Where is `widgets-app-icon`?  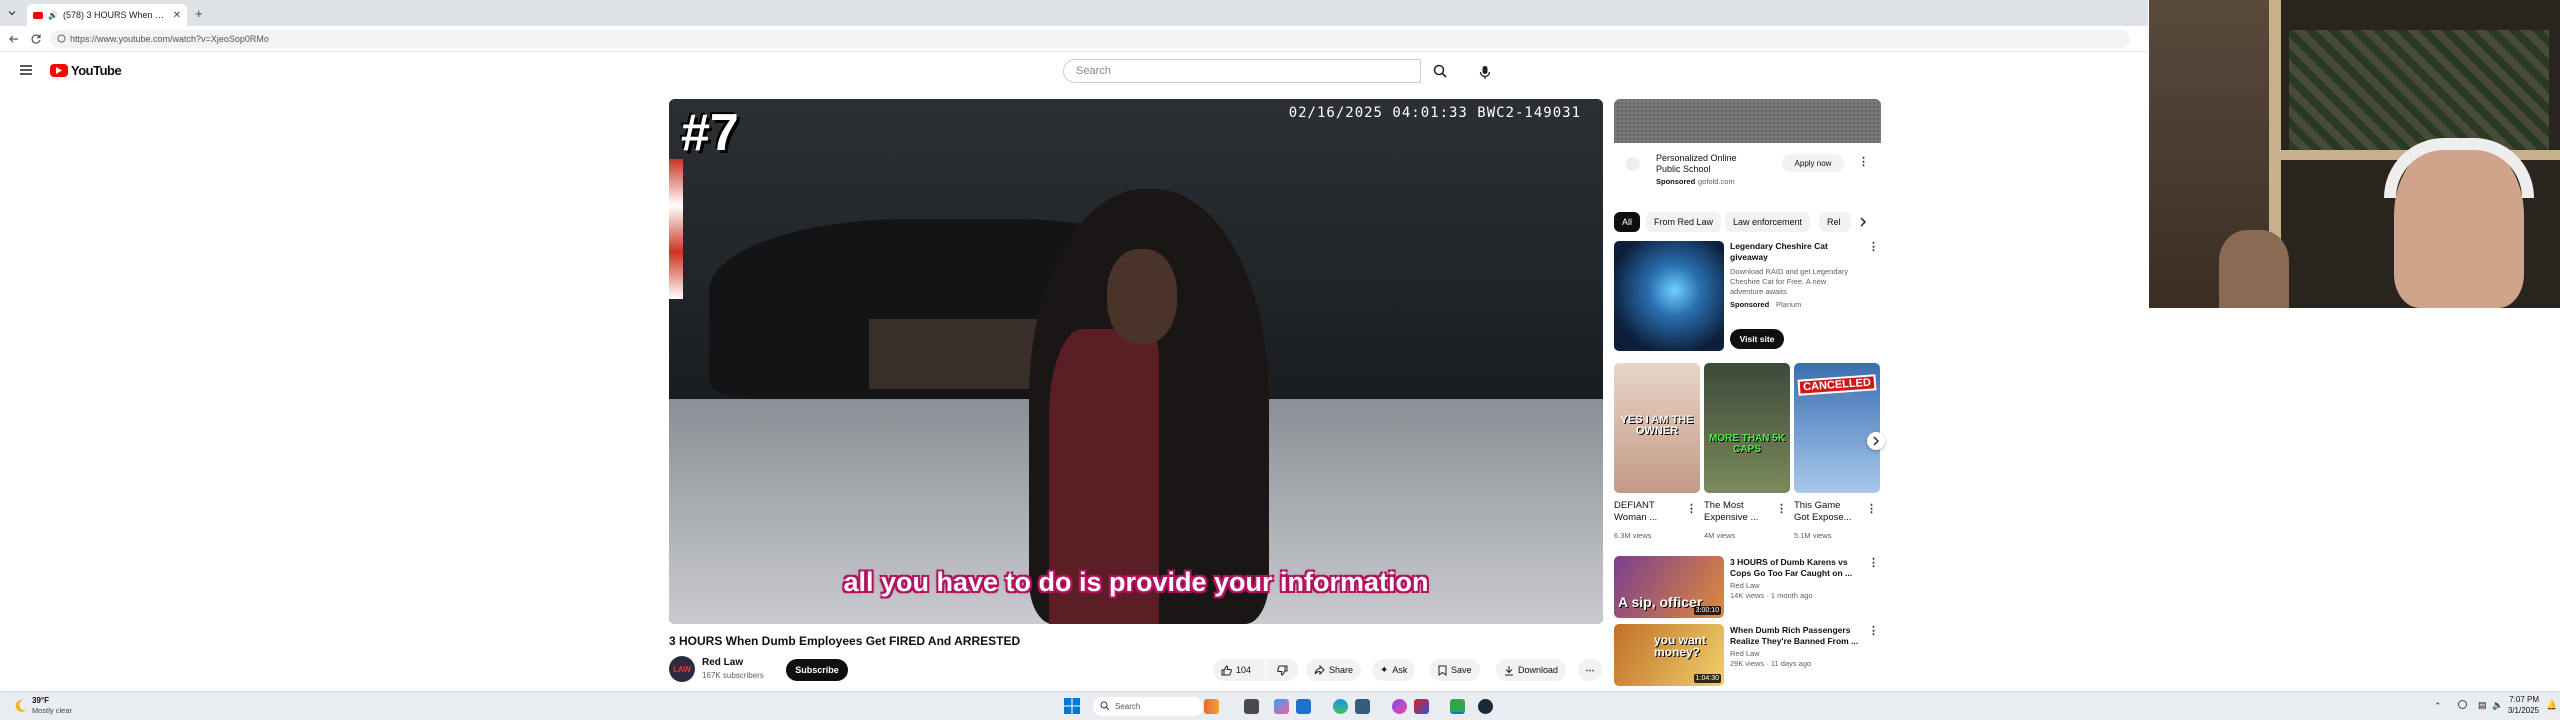
widgets-app-icon is located at coordinates (1281, 706).